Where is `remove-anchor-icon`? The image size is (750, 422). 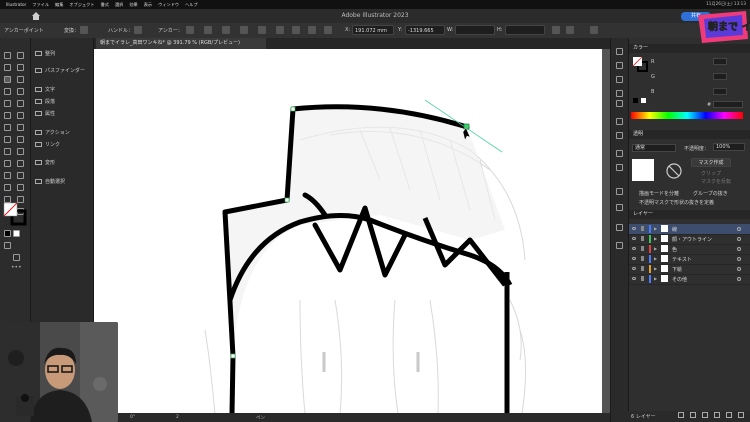 remove-anchor-icon is located at coordinates (190, 30).